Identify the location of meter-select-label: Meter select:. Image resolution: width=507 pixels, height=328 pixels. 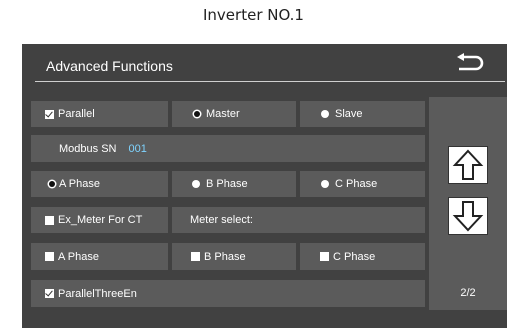
(221, 220).